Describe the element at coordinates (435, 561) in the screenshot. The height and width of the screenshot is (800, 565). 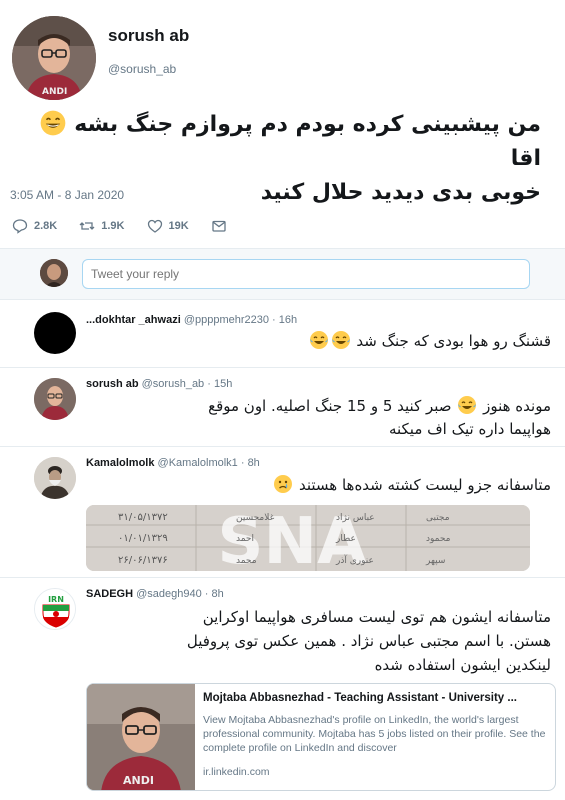
I see `image-cell: سپهر` at that location.